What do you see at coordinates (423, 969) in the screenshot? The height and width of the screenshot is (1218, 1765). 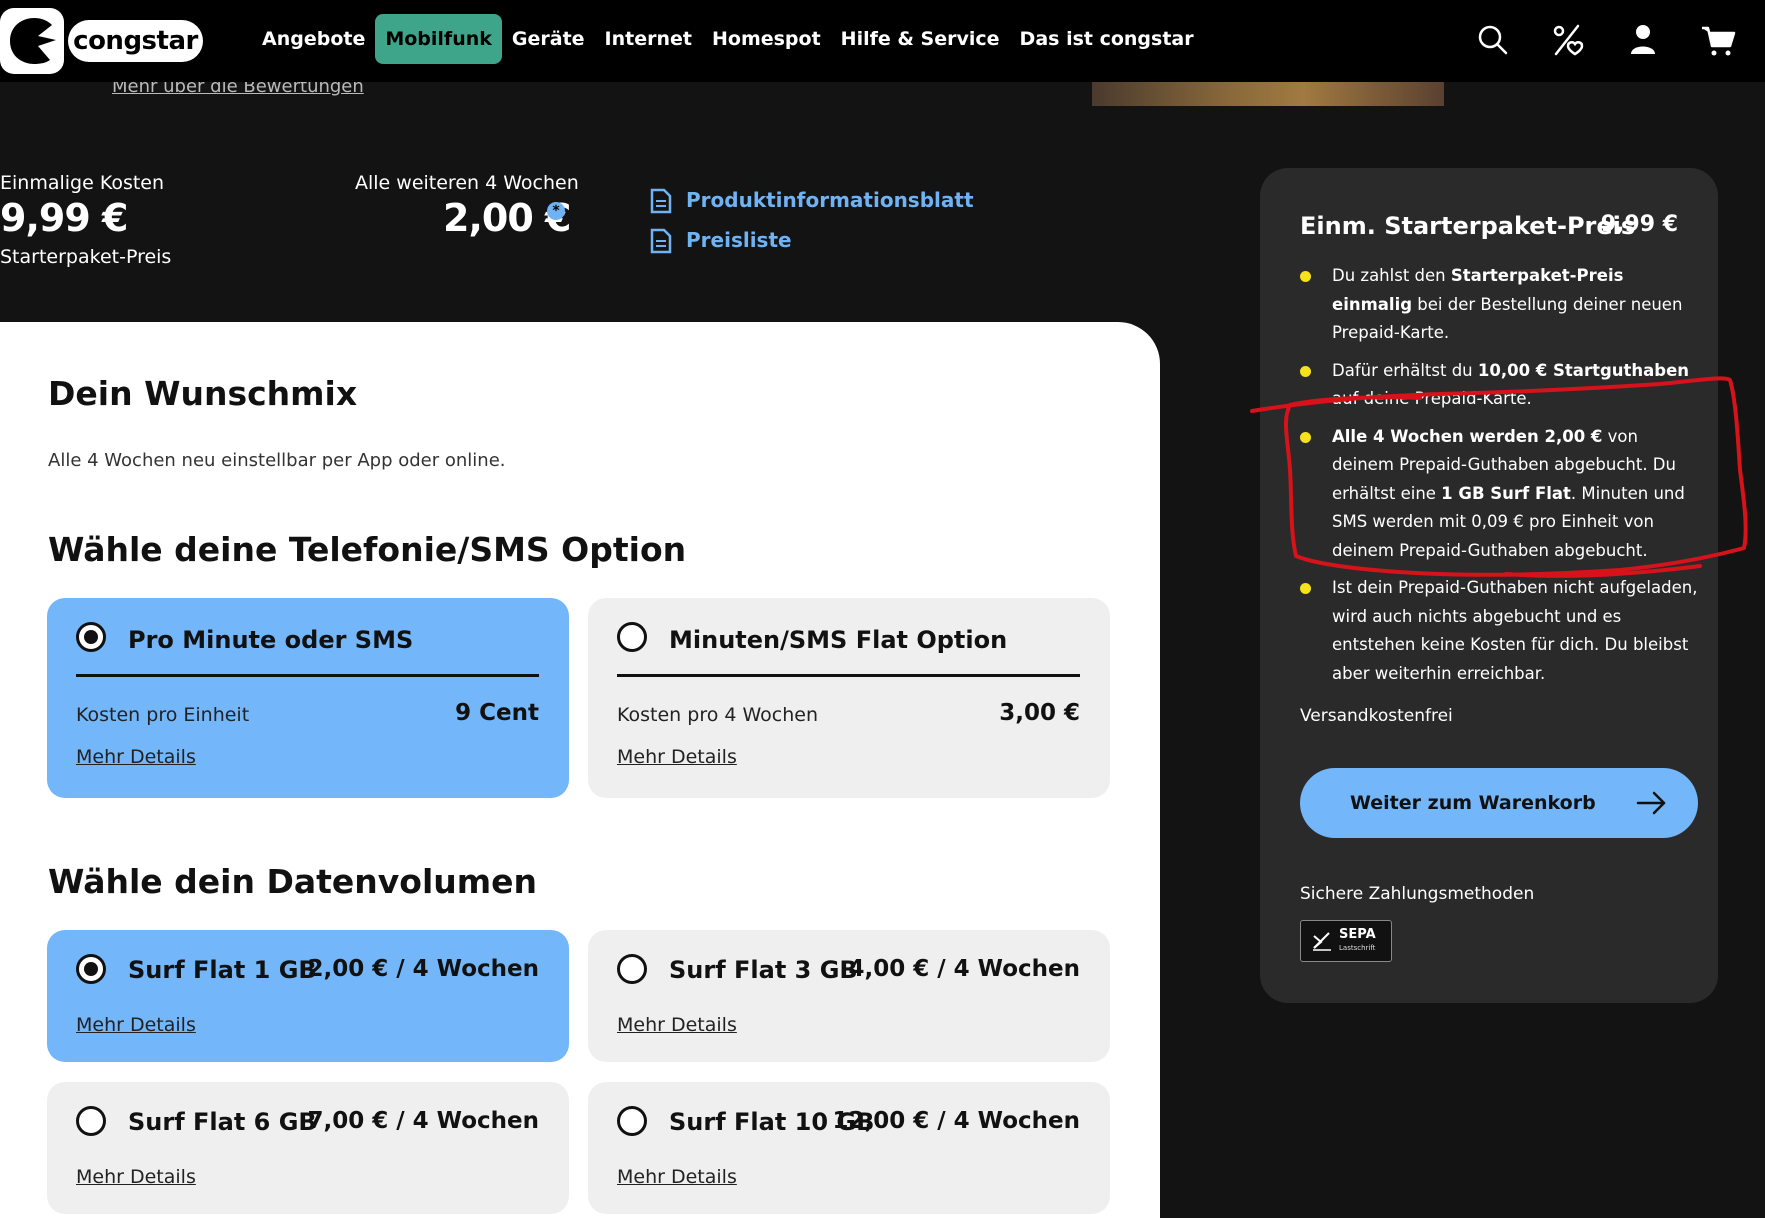 I see `option-price: 2,00 € / 4 Wochen` at bounding box center [423, 969].